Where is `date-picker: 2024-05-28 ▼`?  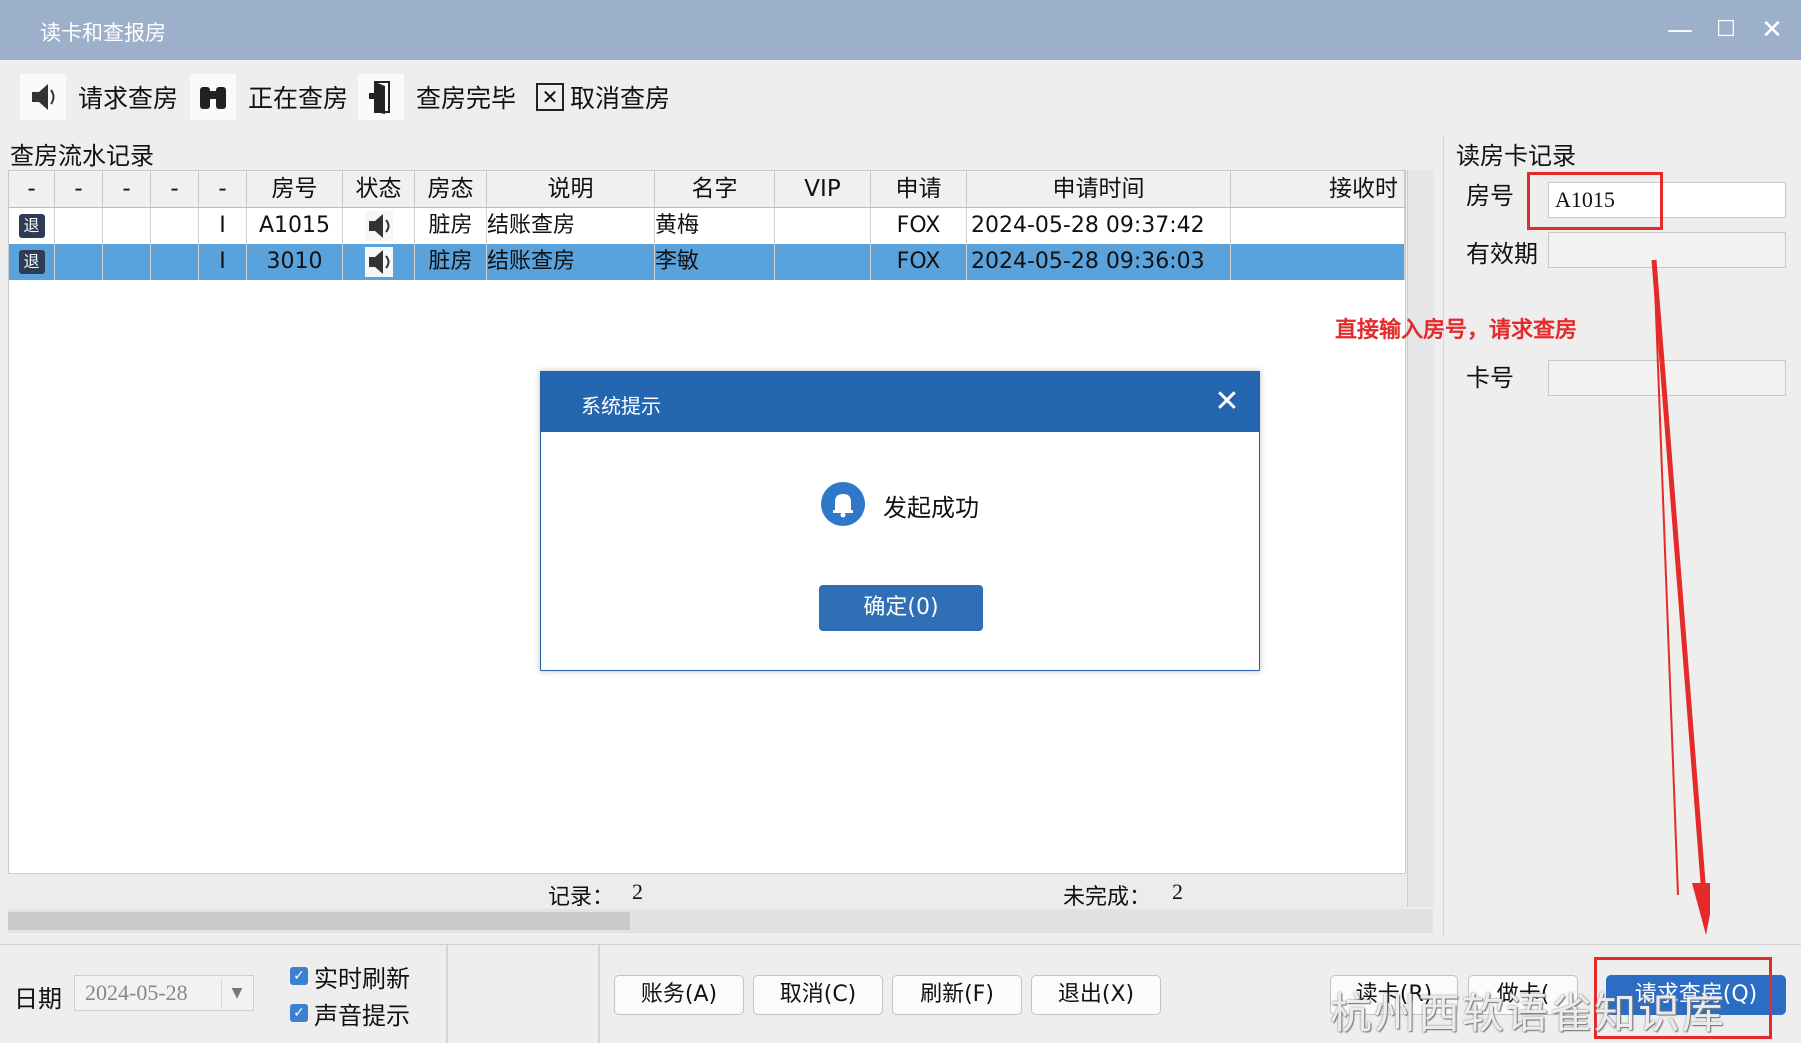
date-picker: 2024-05-28 ▼ is located at coordinates (164, 993).